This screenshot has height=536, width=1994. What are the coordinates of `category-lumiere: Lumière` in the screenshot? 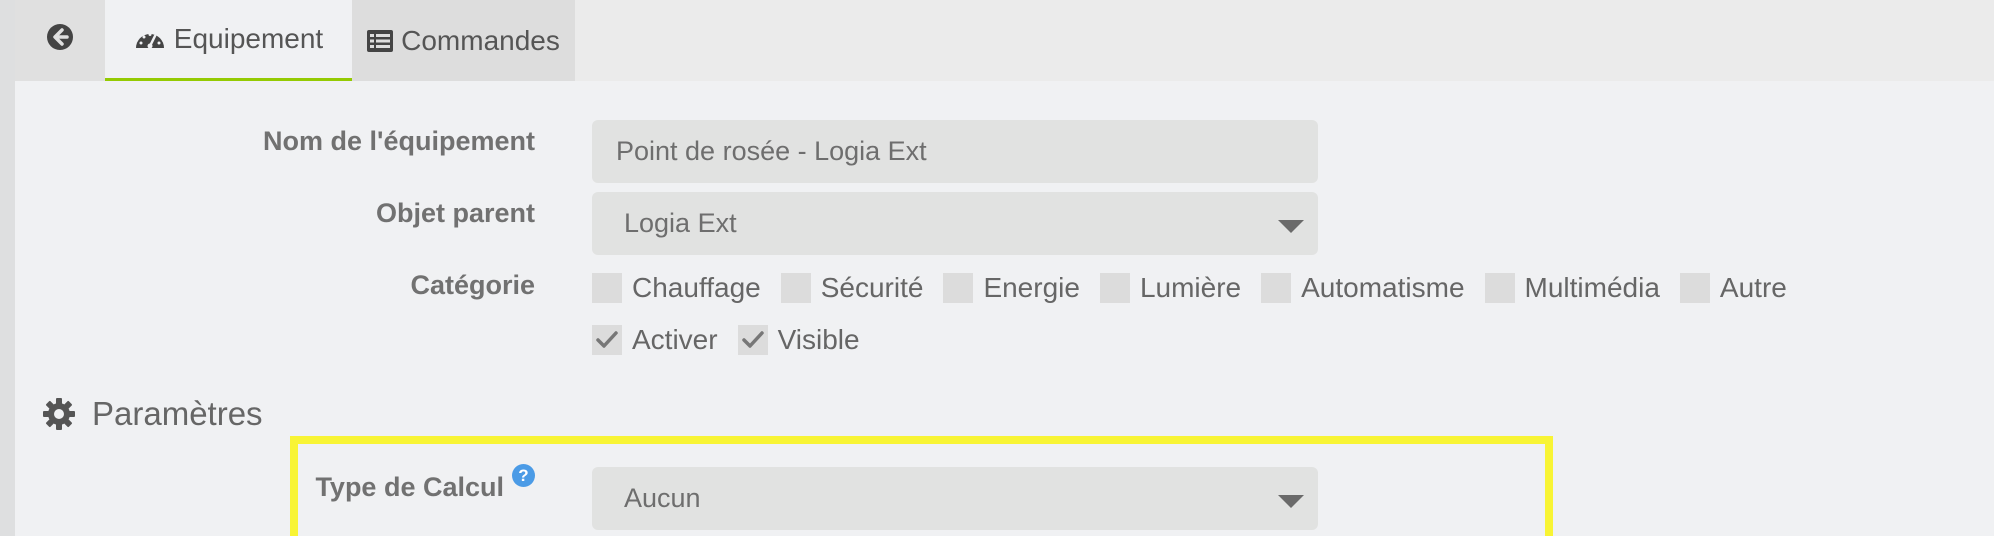 It's located at (1170, 288).